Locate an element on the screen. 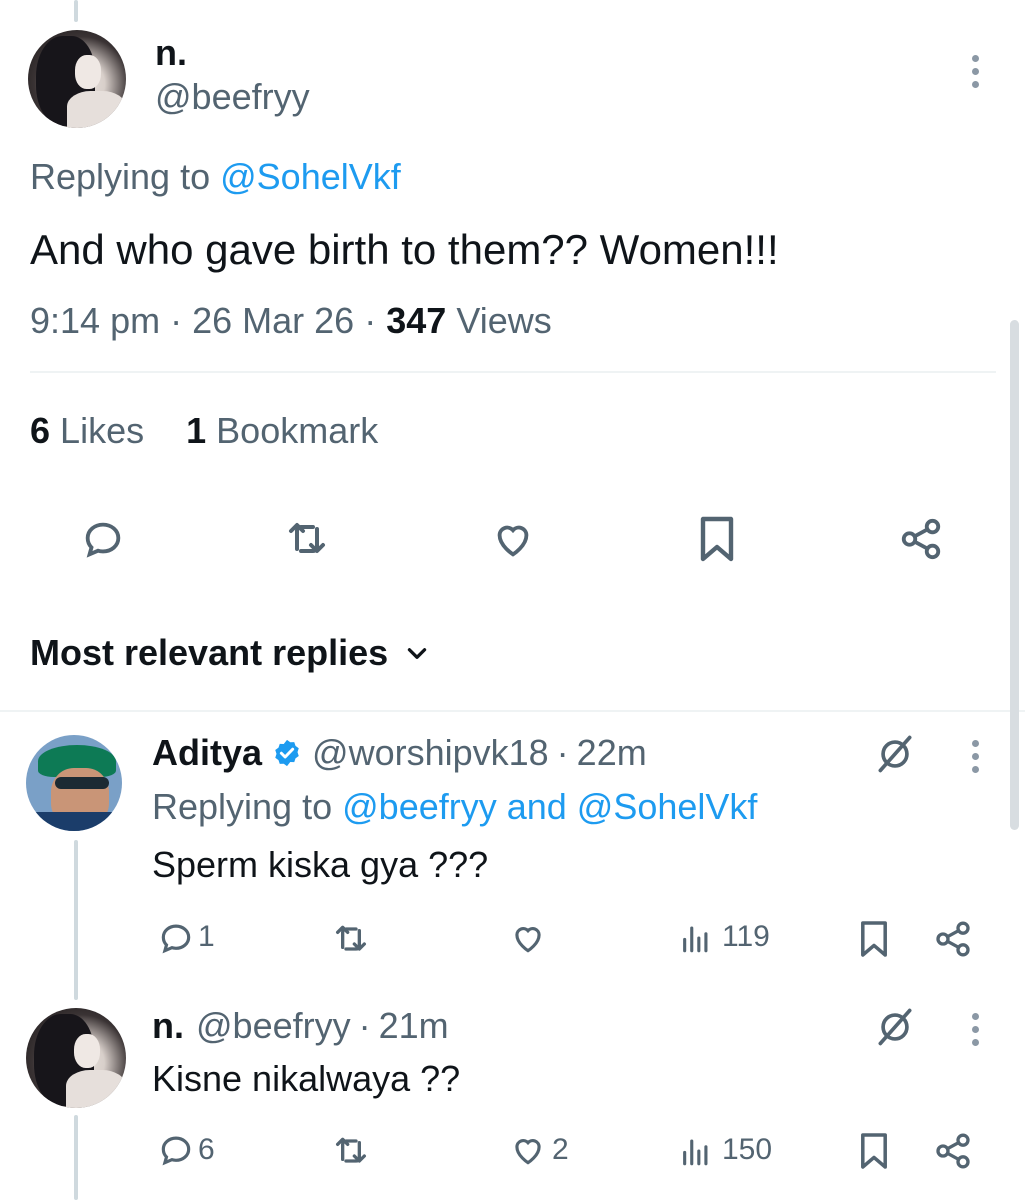  reply-handle: @beefryy is located at coordinates (273, 1026).